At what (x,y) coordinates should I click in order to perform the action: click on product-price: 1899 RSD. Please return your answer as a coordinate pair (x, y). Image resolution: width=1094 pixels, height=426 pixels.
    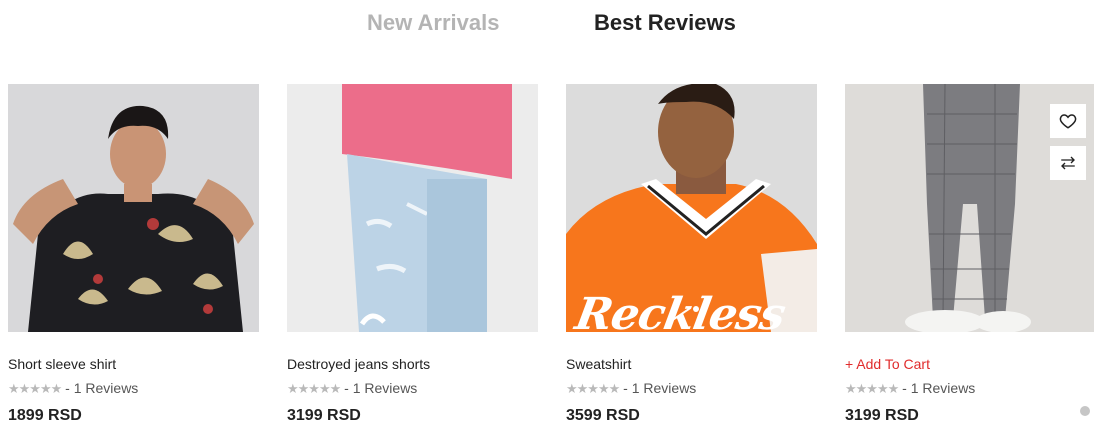
    Looking at the image, I should click on (45, 415).